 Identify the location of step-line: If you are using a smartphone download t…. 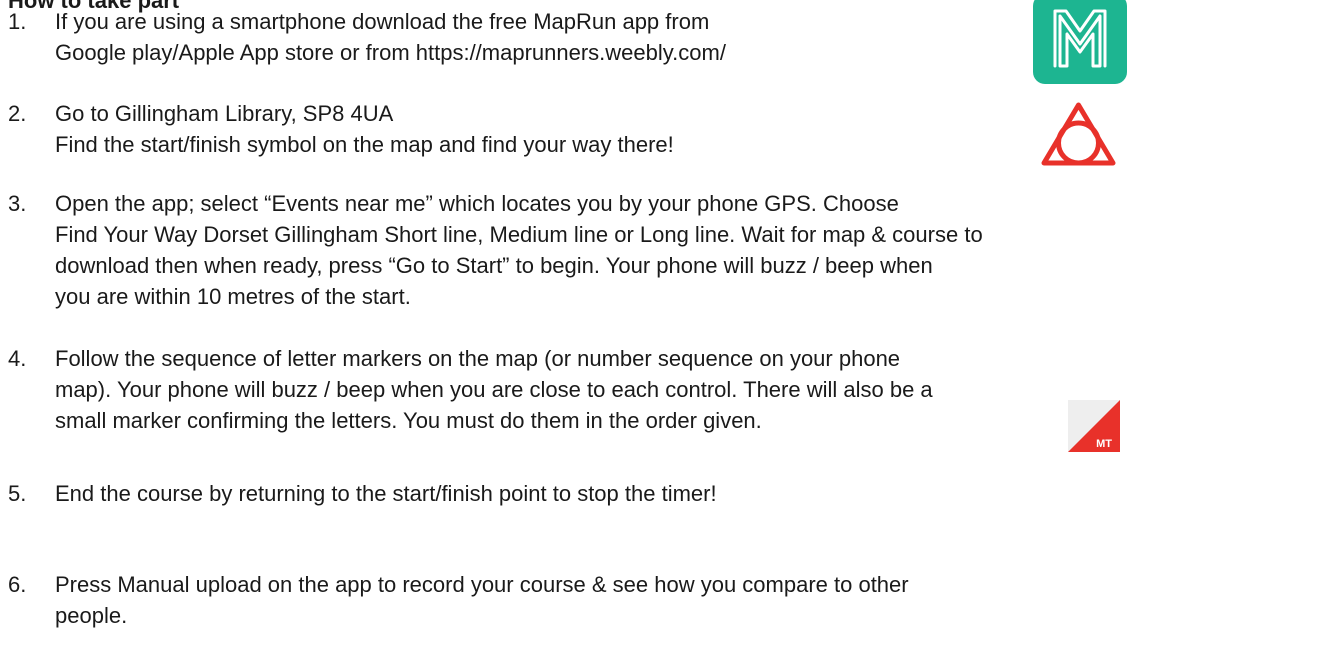
(382, 21).